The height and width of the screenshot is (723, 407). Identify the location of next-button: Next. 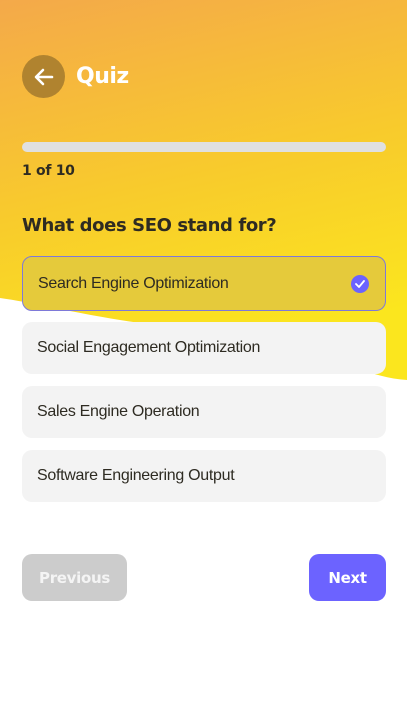
(347, 577).